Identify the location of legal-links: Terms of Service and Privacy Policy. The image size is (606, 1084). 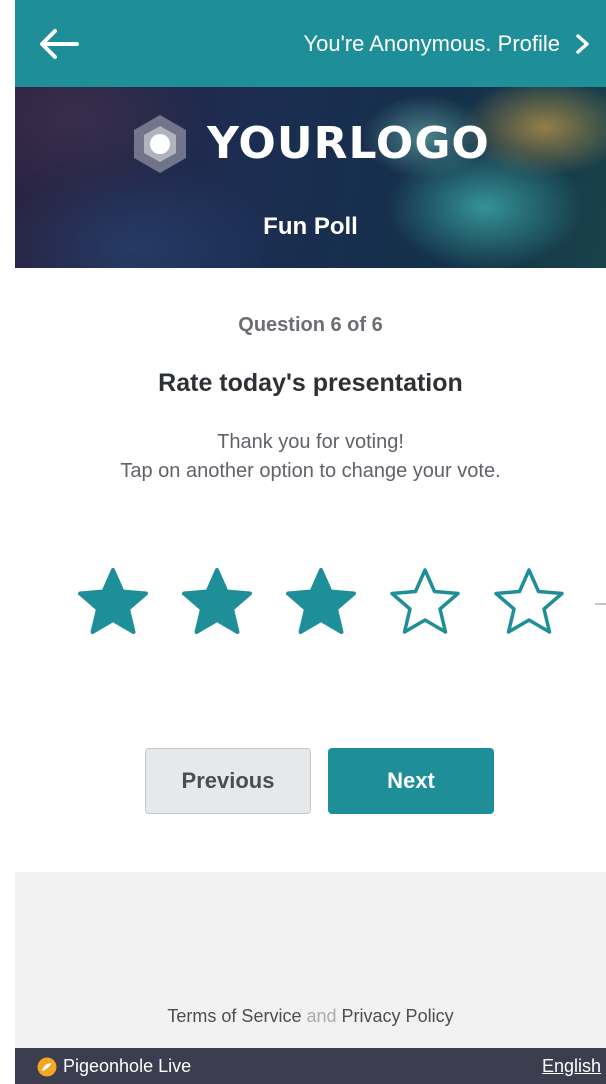
(310, 1016).